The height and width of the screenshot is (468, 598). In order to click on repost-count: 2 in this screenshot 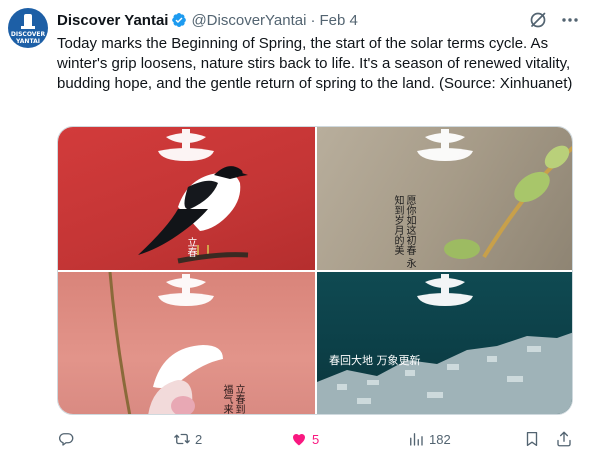, I will do `click(199, 439)`.